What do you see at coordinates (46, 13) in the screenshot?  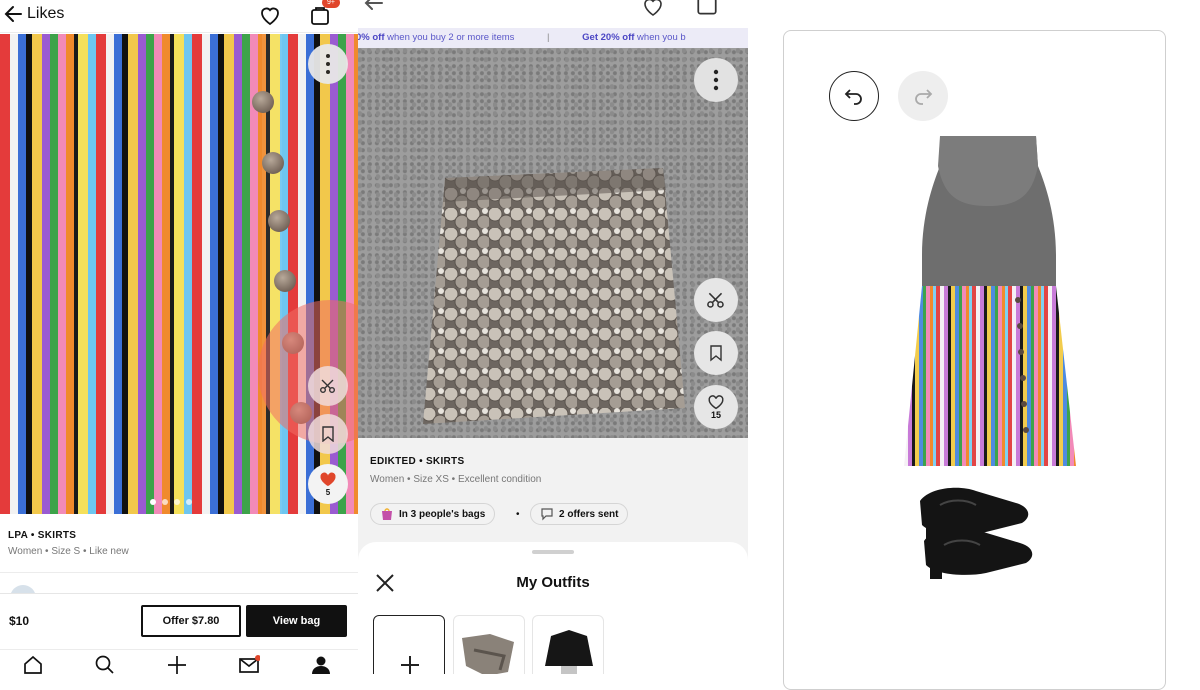 I see `page-title: Likes` at bounding box center [46, 13].